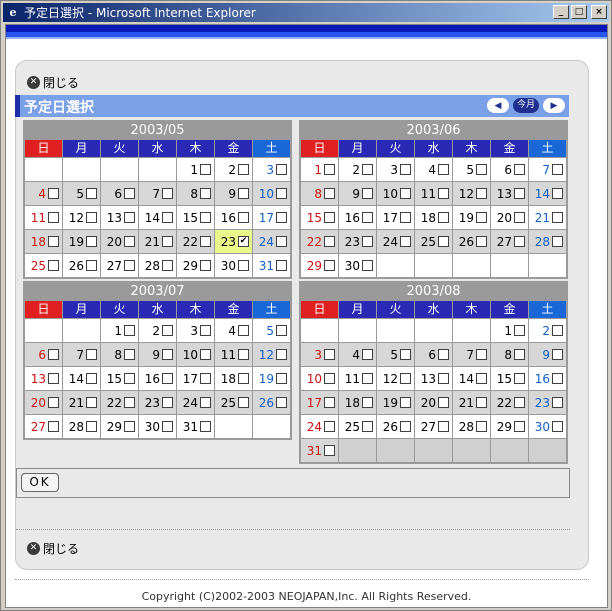 The height and width of the screenshot is (611, 612). Describe the element at coordinates (53, 548) in the screenshot. I see `close-link-bottom: ✕ 閉じる` at that location.